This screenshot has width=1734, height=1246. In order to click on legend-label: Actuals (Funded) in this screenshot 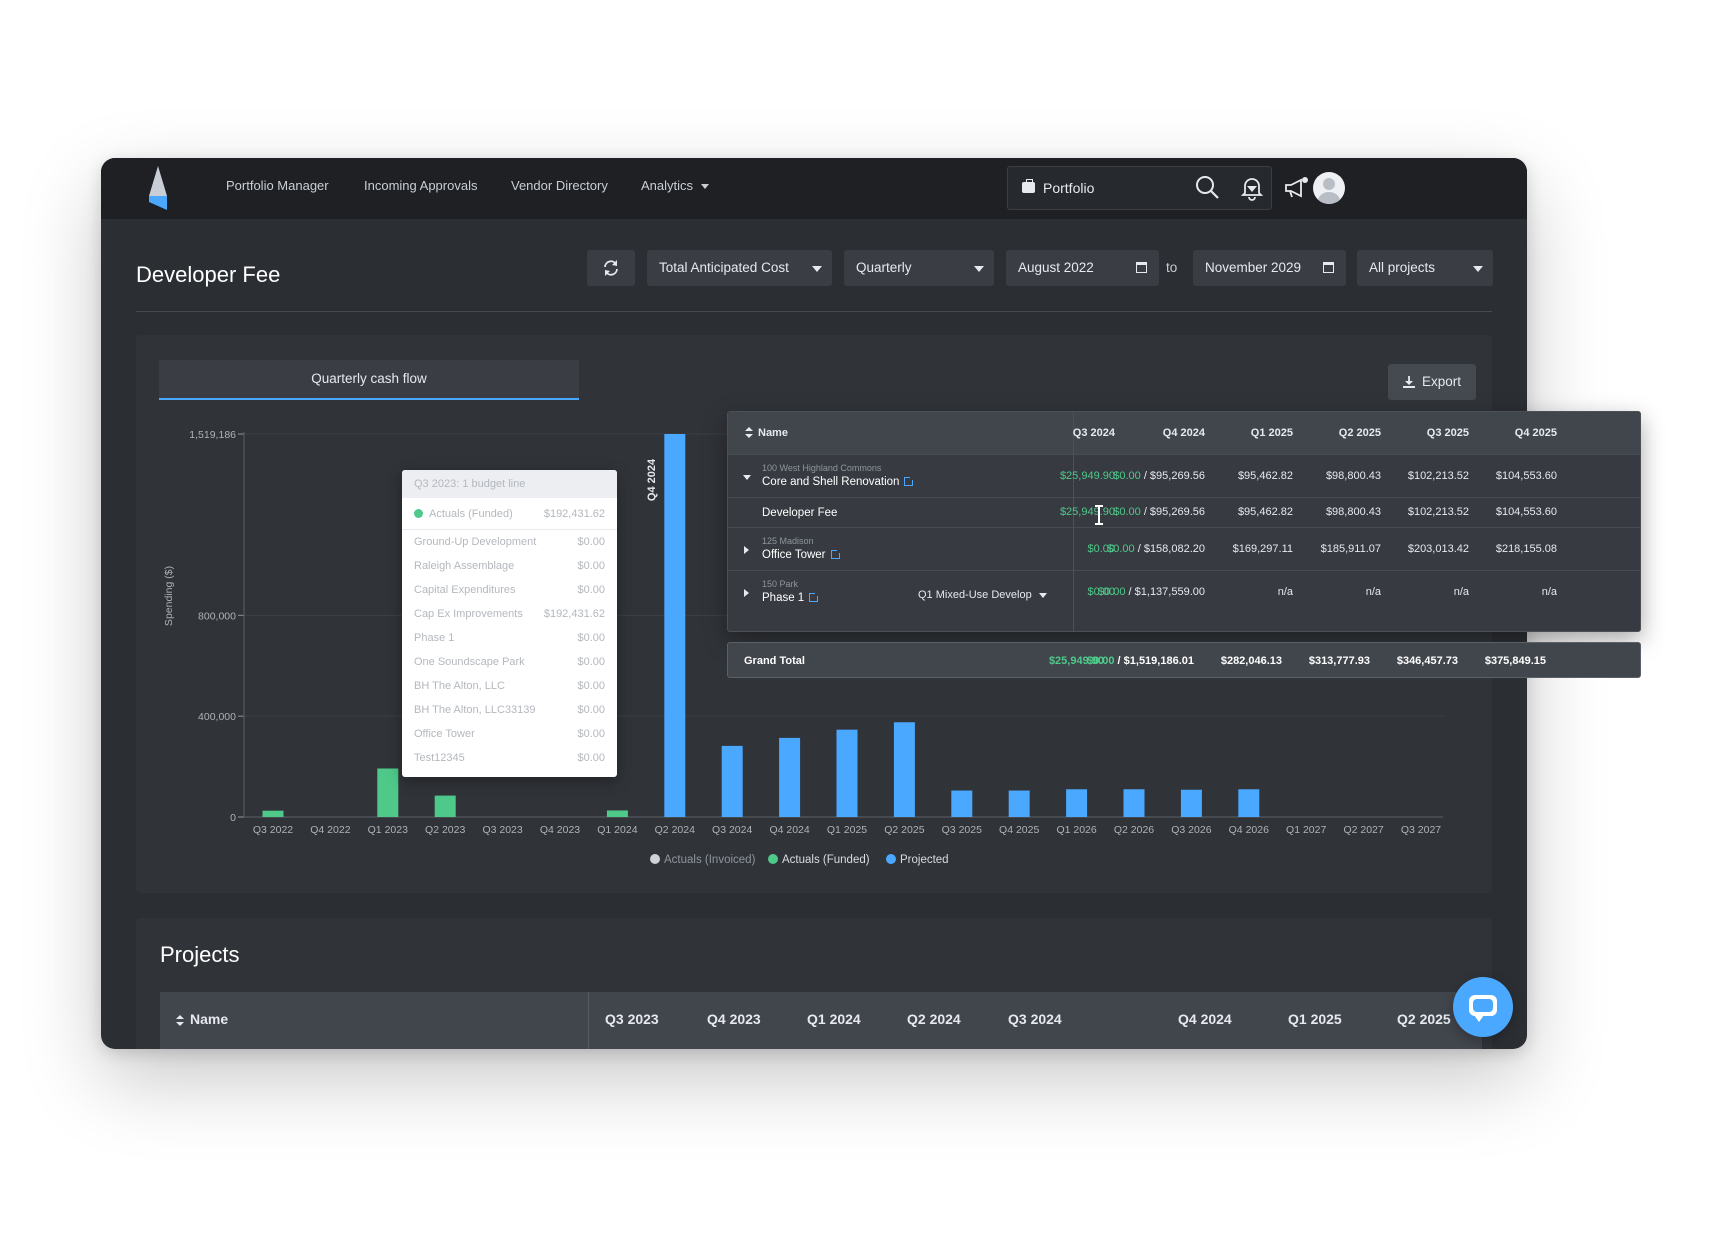, I will do `click(826, 860)`.